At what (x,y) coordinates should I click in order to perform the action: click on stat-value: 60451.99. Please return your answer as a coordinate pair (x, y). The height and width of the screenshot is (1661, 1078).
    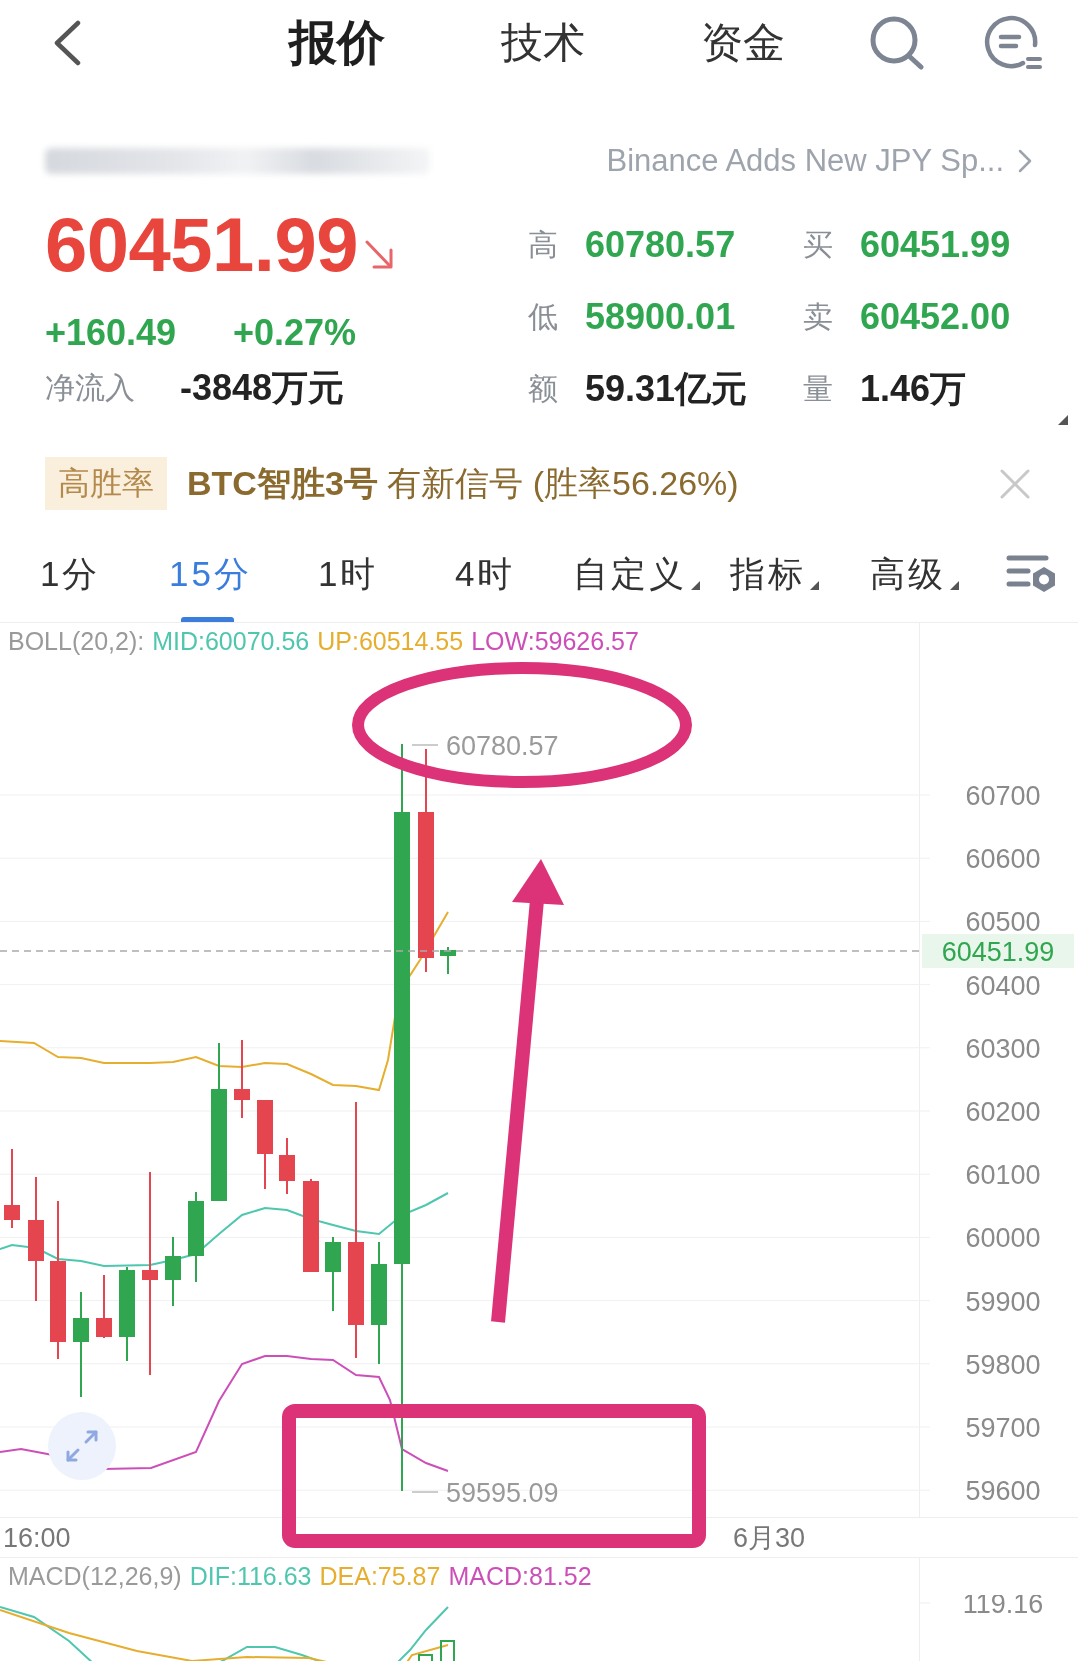
    Looking at the image, I should click on (936, 245).